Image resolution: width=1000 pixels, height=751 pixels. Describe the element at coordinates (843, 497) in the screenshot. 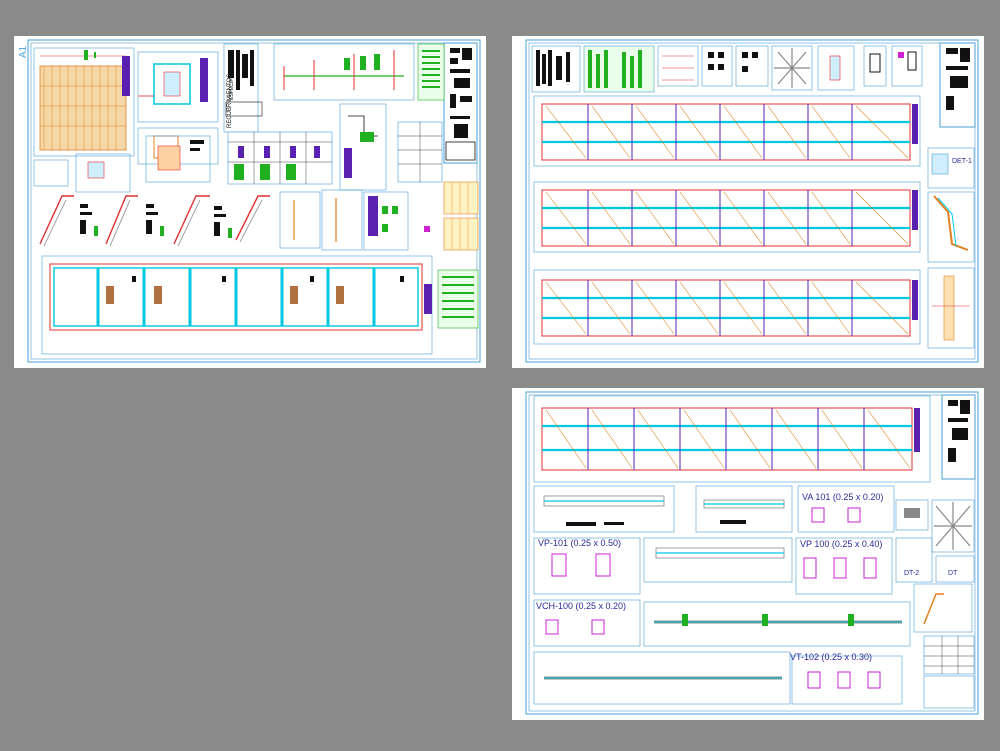

I see `beam-label-va101: VA 101 (0.25 x 0.20)` at that location.